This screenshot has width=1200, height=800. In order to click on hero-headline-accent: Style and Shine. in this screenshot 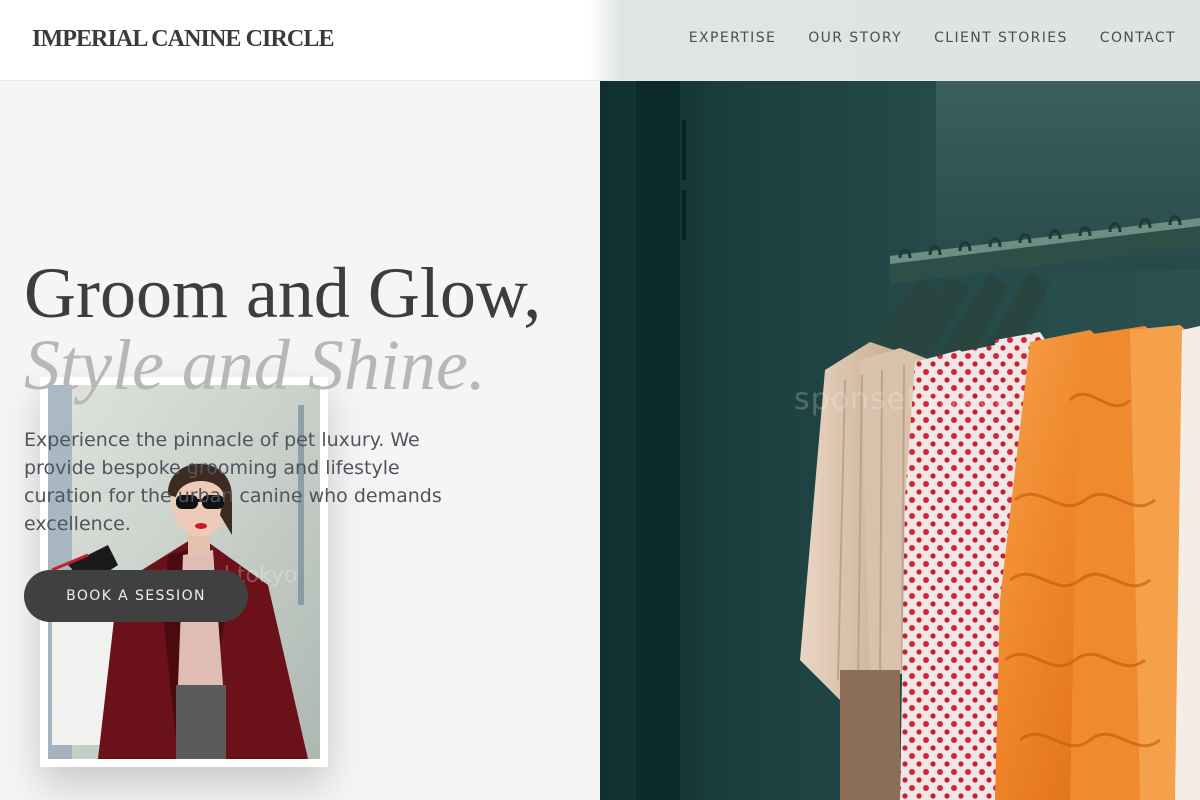, I will do `click(255, 365)`.